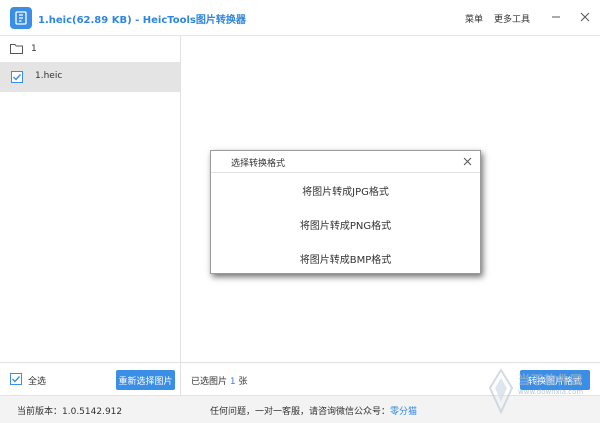 Image resolution: width=600 pixels, height=423 pixels. I want to click on select-all-checkbox, so click(16, 379).